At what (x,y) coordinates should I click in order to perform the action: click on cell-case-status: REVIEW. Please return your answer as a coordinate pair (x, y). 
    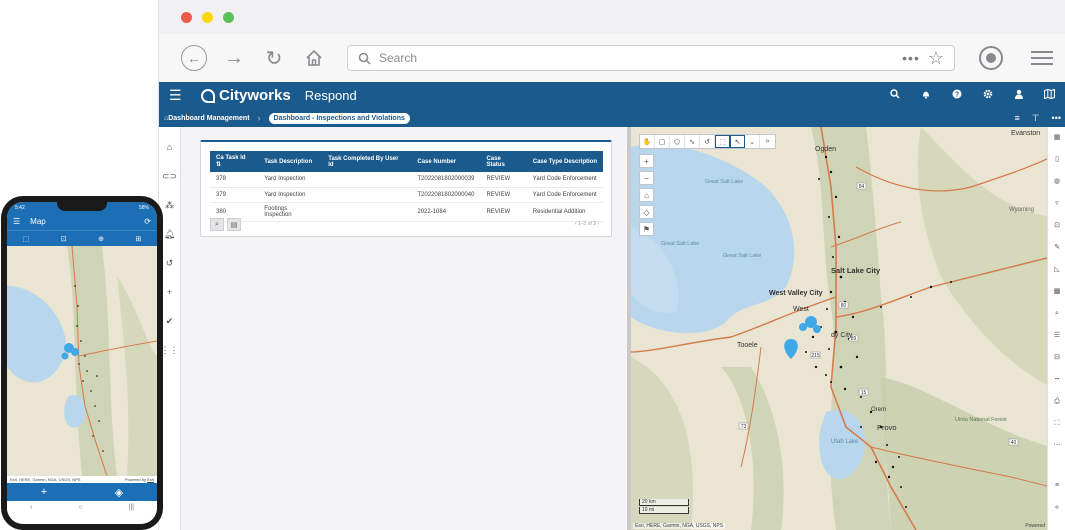
    Looking at the image, I should click on (503, 195).